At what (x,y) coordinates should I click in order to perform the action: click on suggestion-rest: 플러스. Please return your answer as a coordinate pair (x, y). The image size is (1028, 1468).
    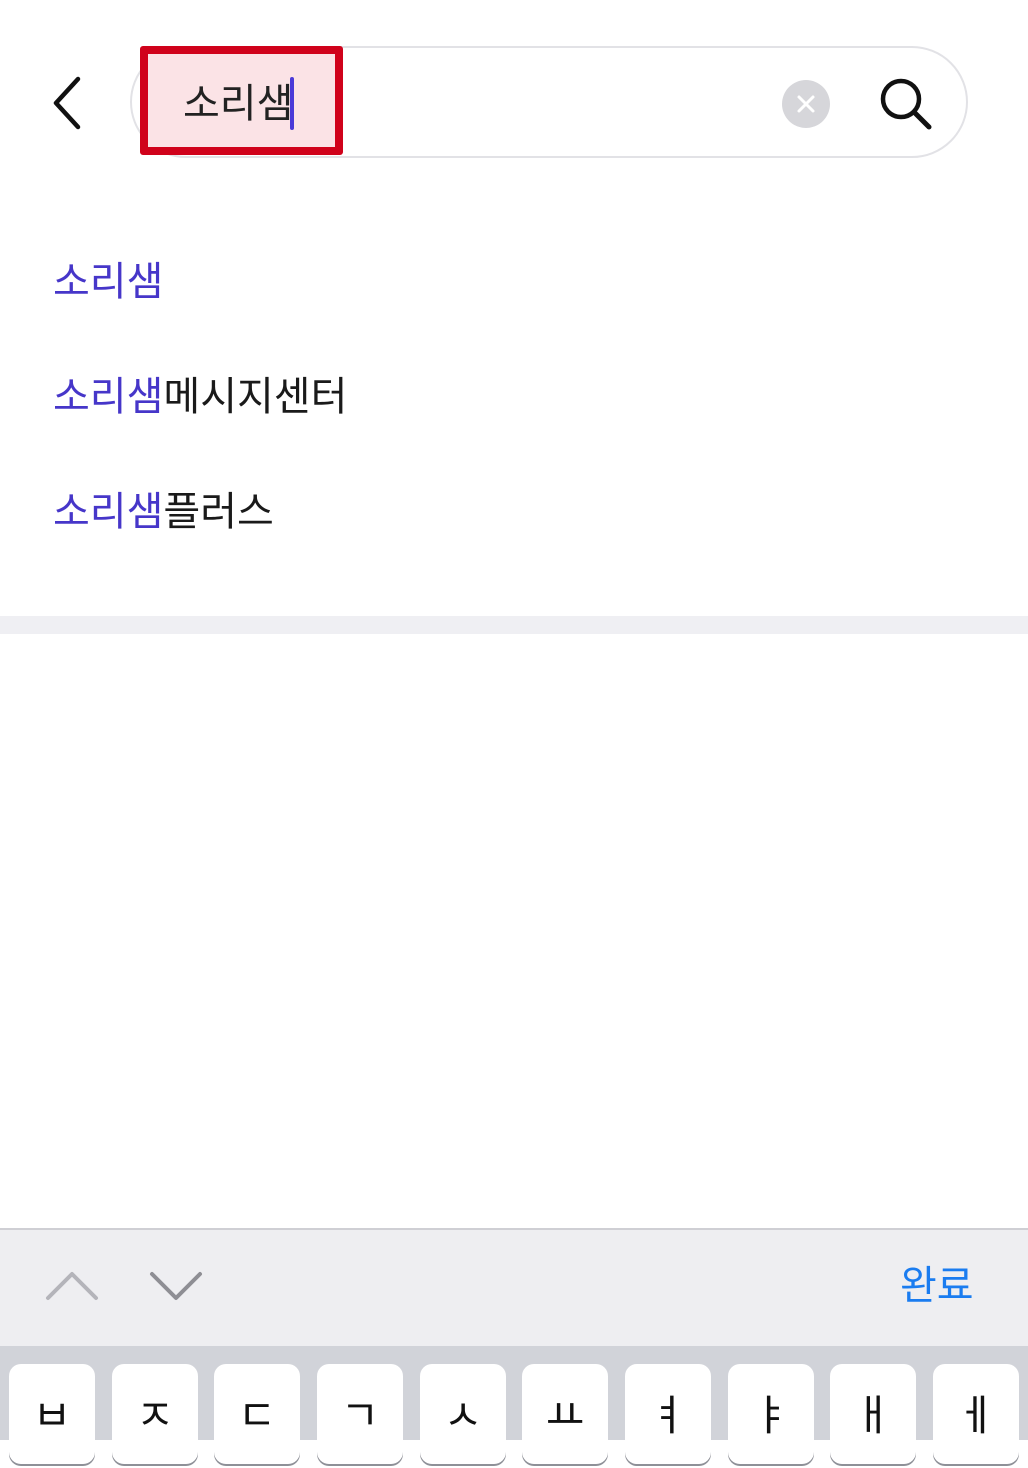
    Looking at the image, I should click on (218, 512).